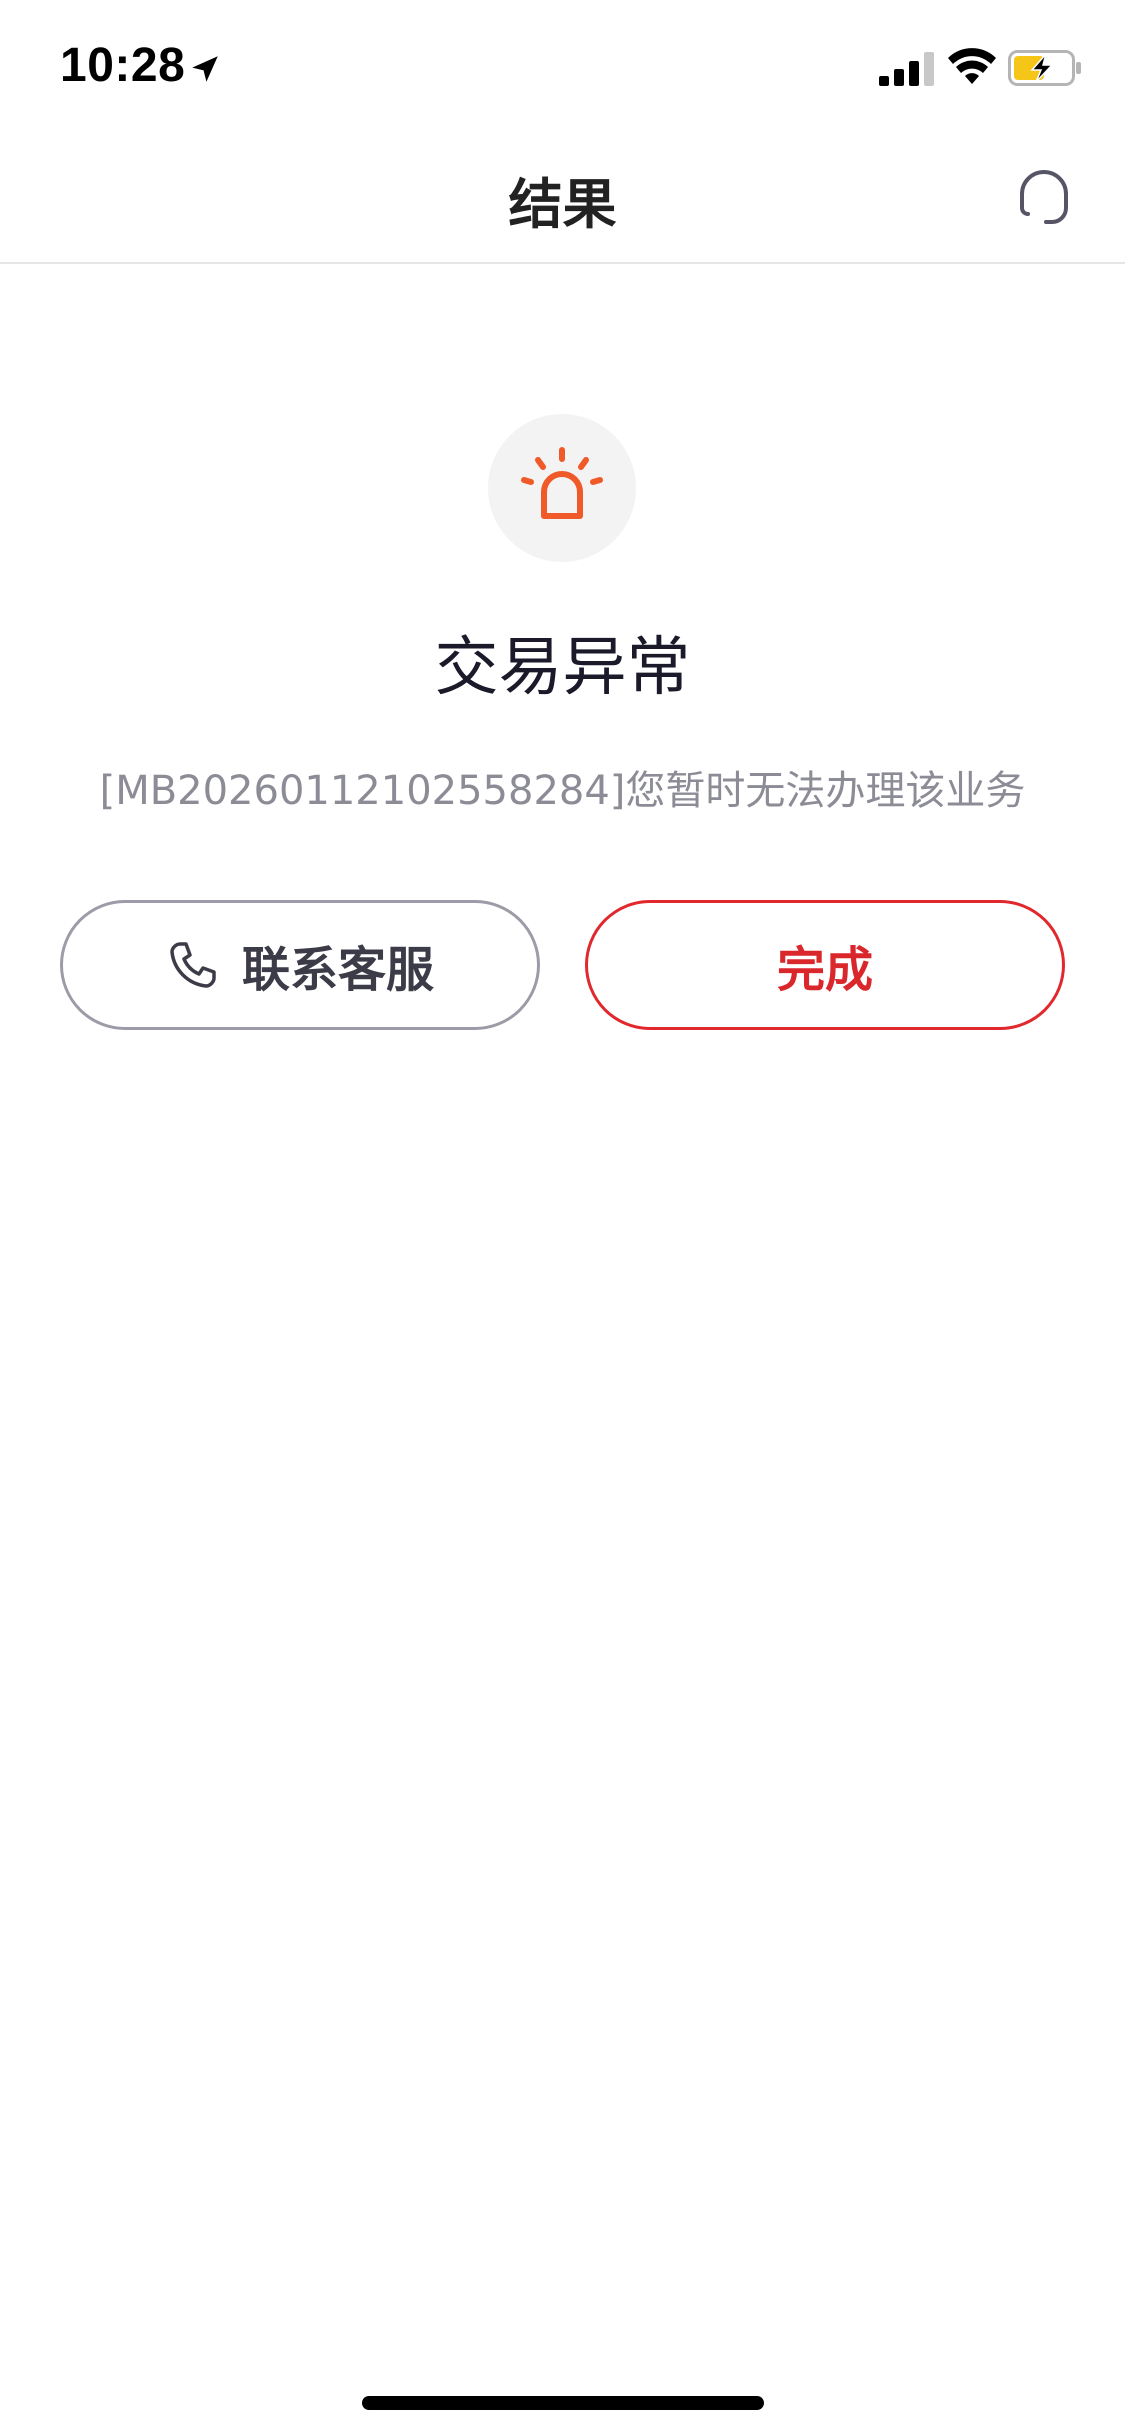  I want to click on wifi-icon, so click(972, 66).